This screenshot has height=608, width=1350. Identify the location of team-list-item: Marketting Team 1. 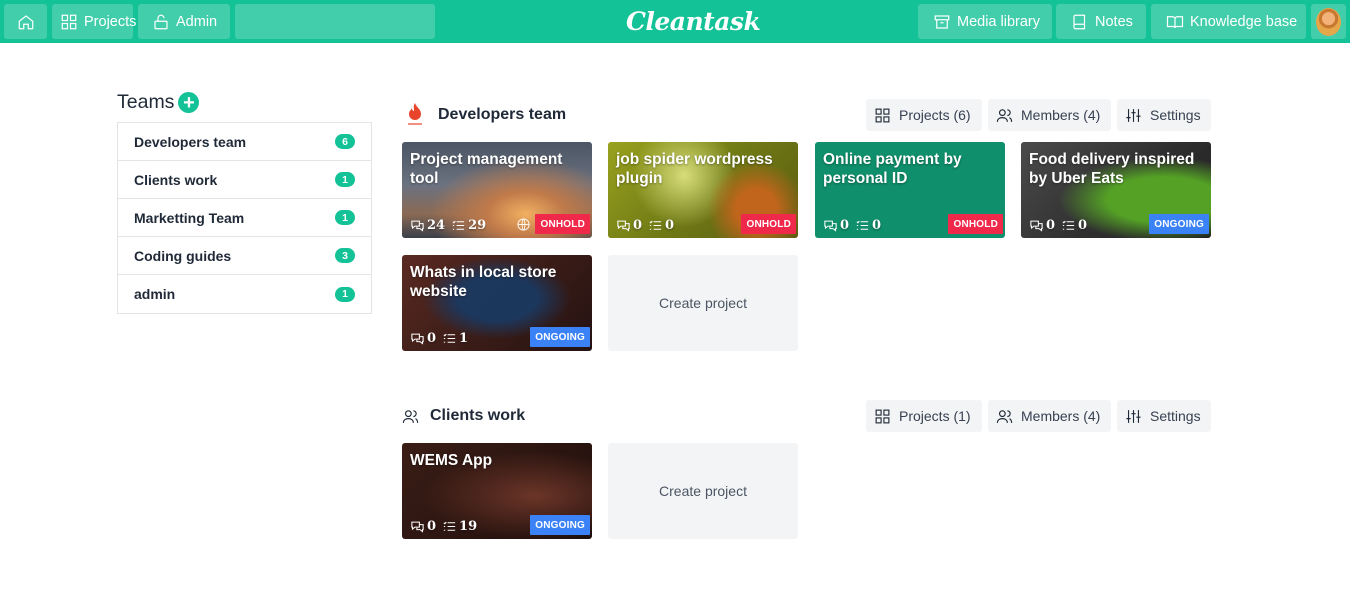
(244, 218).